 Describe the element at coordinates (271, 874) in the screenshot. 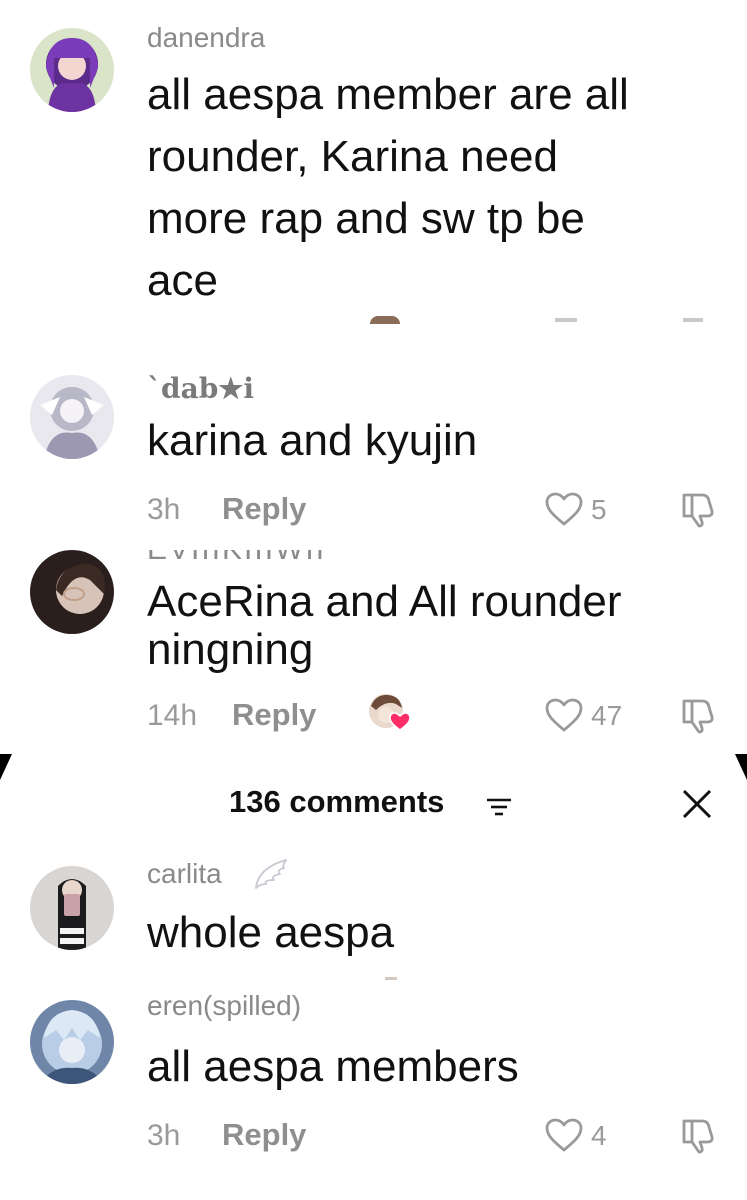

I see `angel-wing-icon` at that location.